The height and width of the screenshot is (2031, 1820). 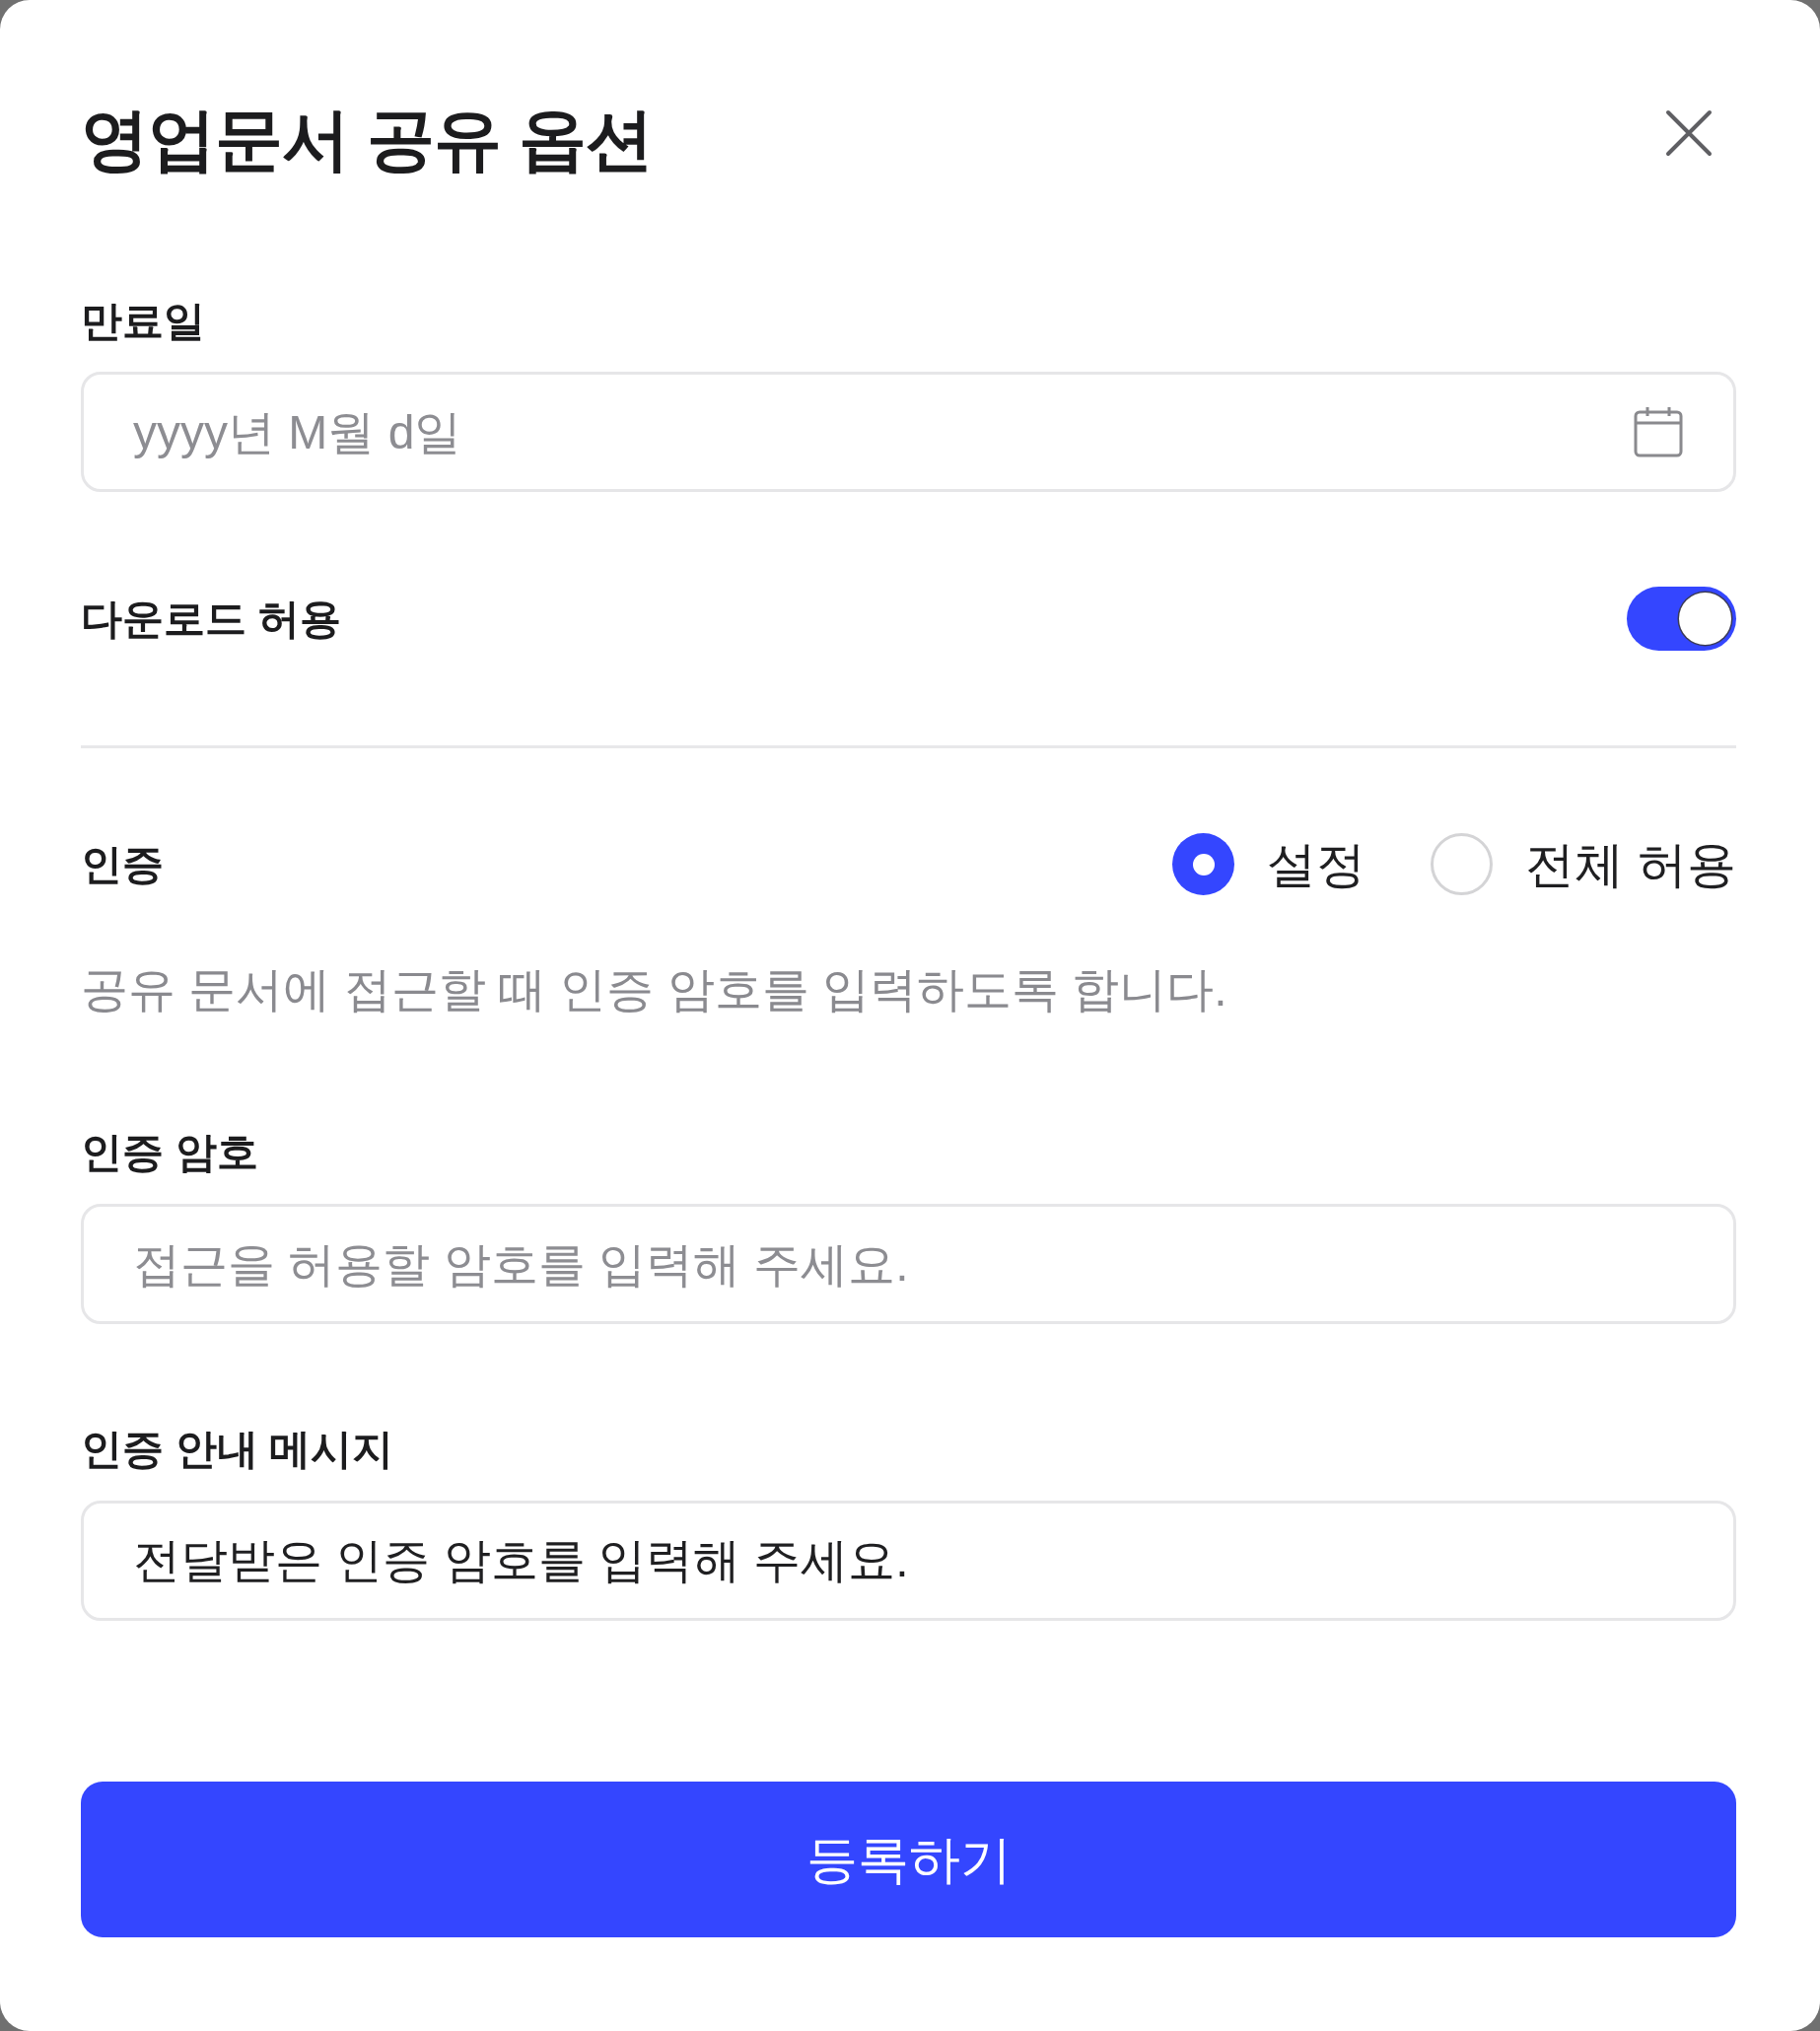 I want to click on password-field: 접근을 허용할 암호를 입력해 주세요., so click(x=908, y=1264).